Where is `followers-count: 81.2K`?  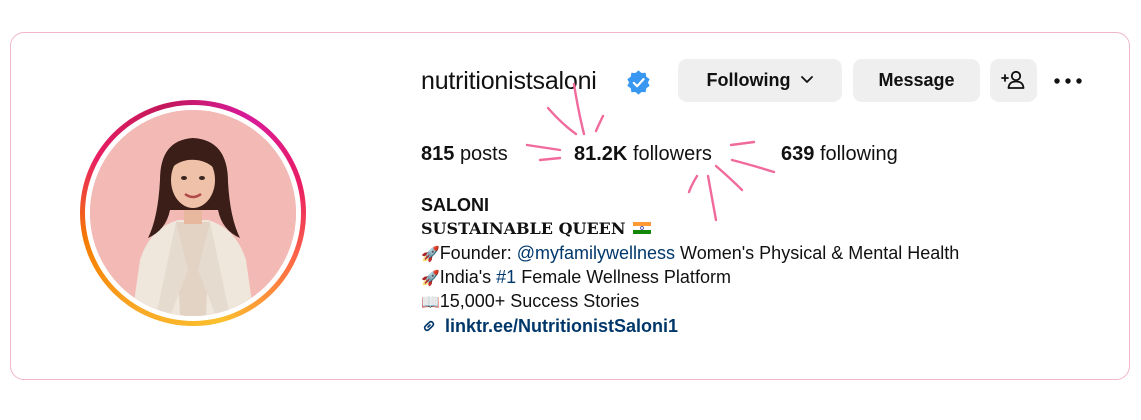 followers-count: 81.2K is located at coordinates (601, 154).